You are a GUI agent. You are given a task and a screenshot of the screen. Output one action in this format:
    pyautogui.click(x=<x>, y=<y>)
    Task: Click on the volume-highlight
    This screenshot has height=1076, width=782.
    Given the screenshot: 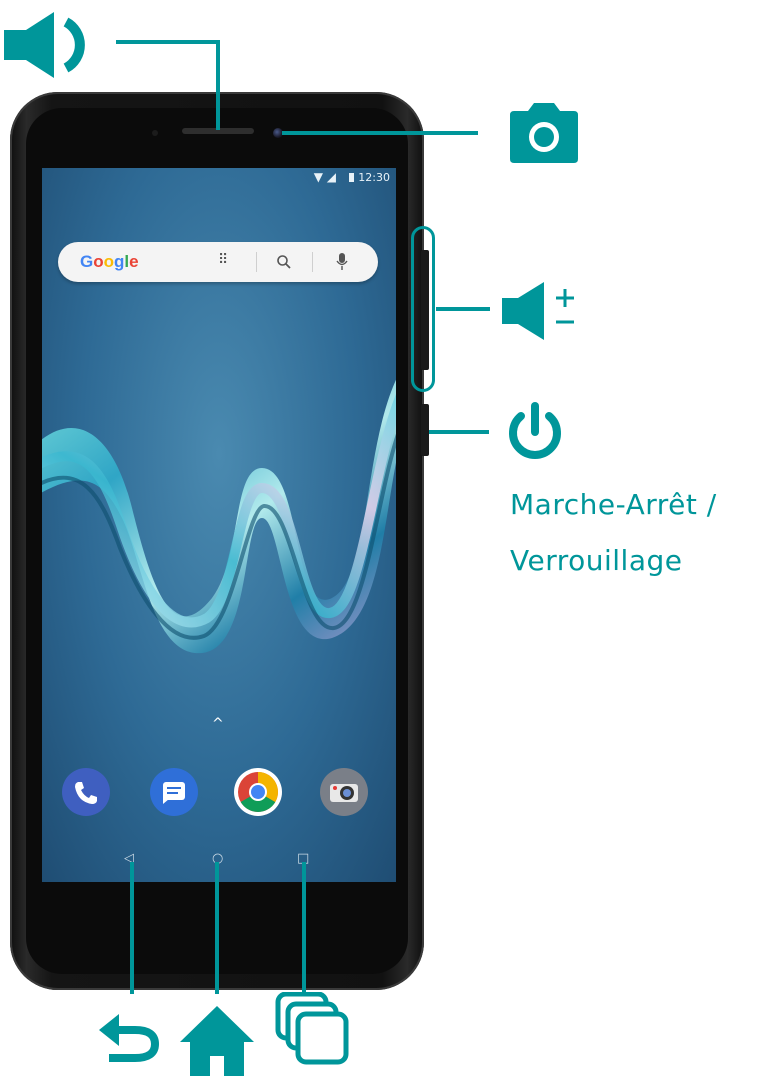 What is the action you would take?
    pyautogui.click(x=423, y=309)
    